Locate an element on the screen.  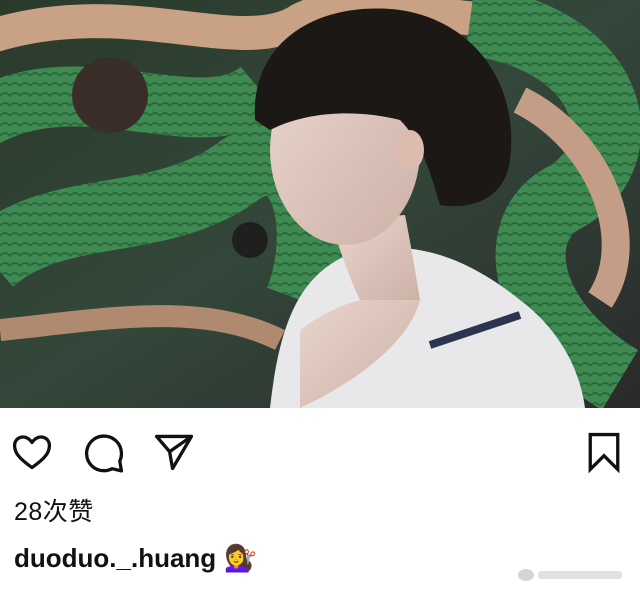
comment-bubble-icon is located at coordinates (104, 453).